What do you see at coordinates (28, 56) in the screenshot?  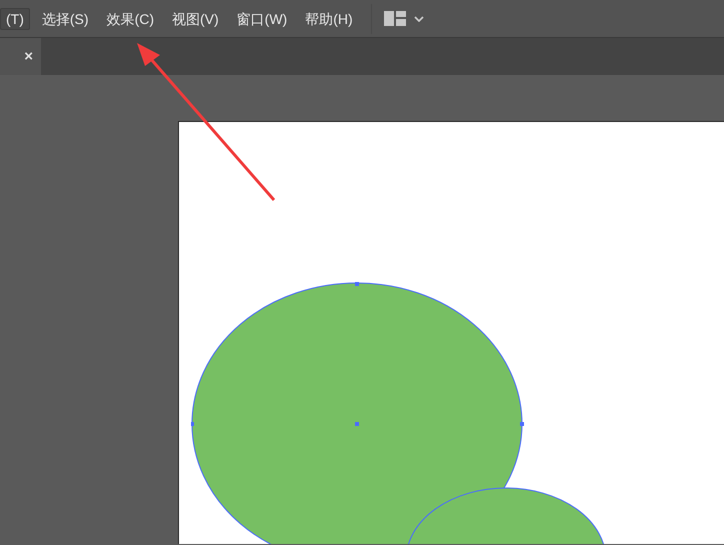 I see `close-tab-button: ×` at bounding box center [28, 56].